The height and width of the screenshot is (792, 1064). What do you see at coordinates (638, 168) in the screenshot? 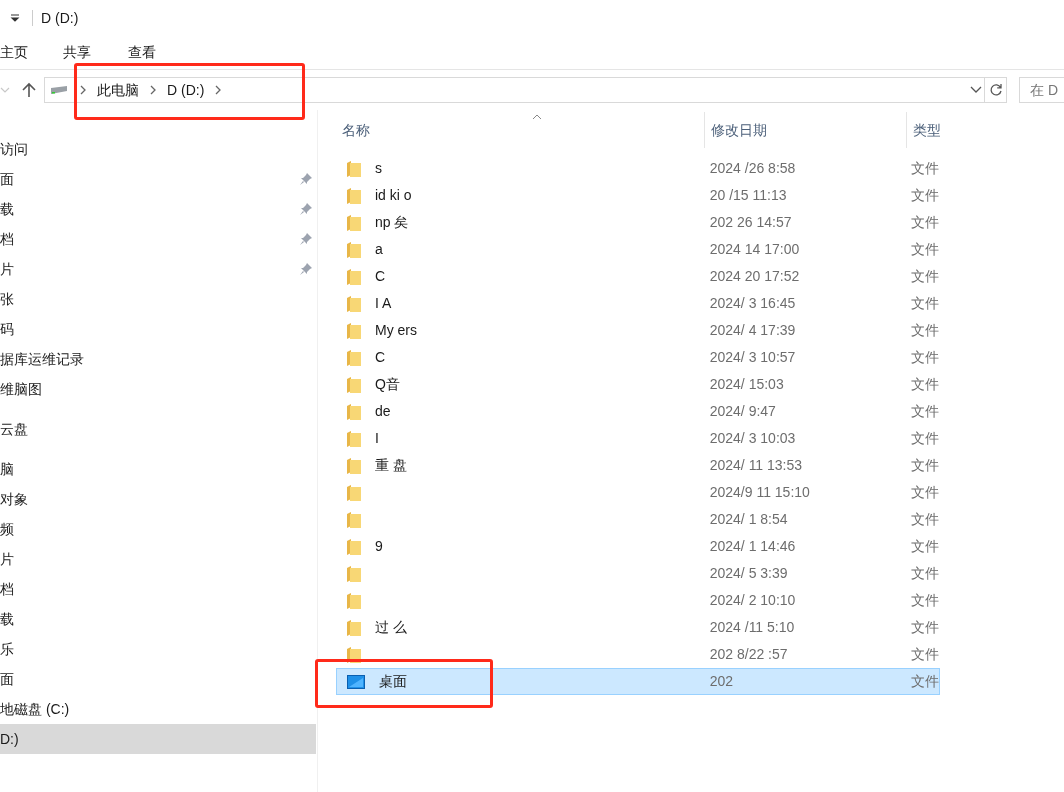
I see `file-row: s 2024 /26 8:58 文件` at bounding box center [638, 168].